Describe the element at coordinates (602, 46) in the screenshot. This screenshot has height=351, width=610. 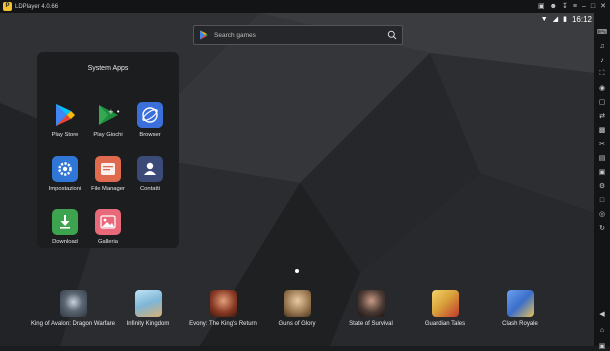
I see `volume-up-icon: ♫` at that location.